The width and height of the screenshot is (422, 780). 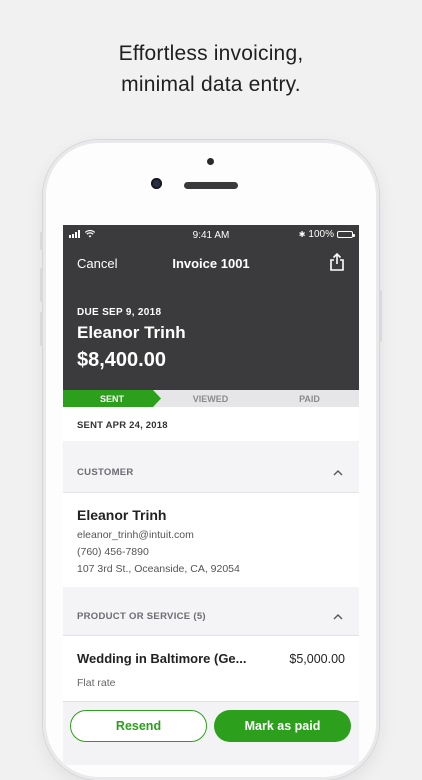 I want to click on bluetooth-icon: ✱, so click(x=302, y=234).